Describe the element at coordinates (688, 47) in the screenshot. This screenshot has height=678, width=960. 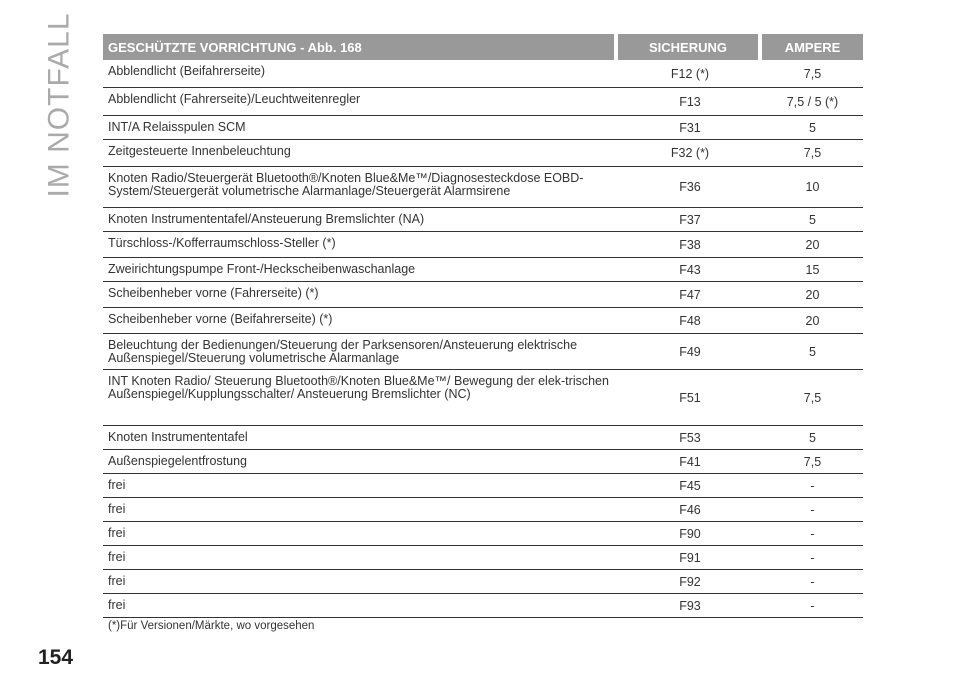
I see `header-fuse: SICHERUNG` at that location.